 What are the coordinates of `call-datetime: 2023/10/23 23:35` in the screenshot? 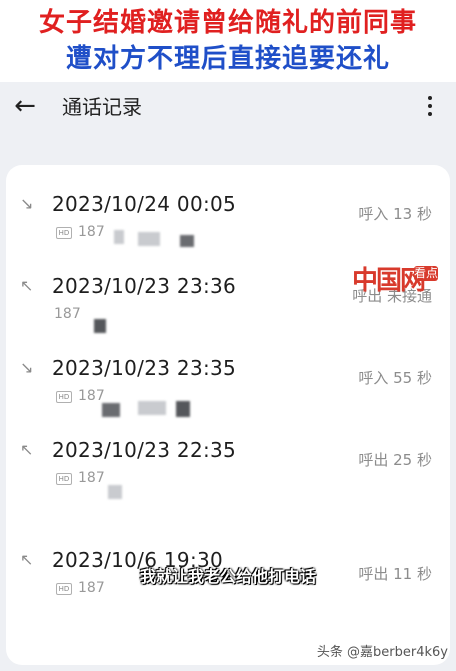 It's located at (144, 368).